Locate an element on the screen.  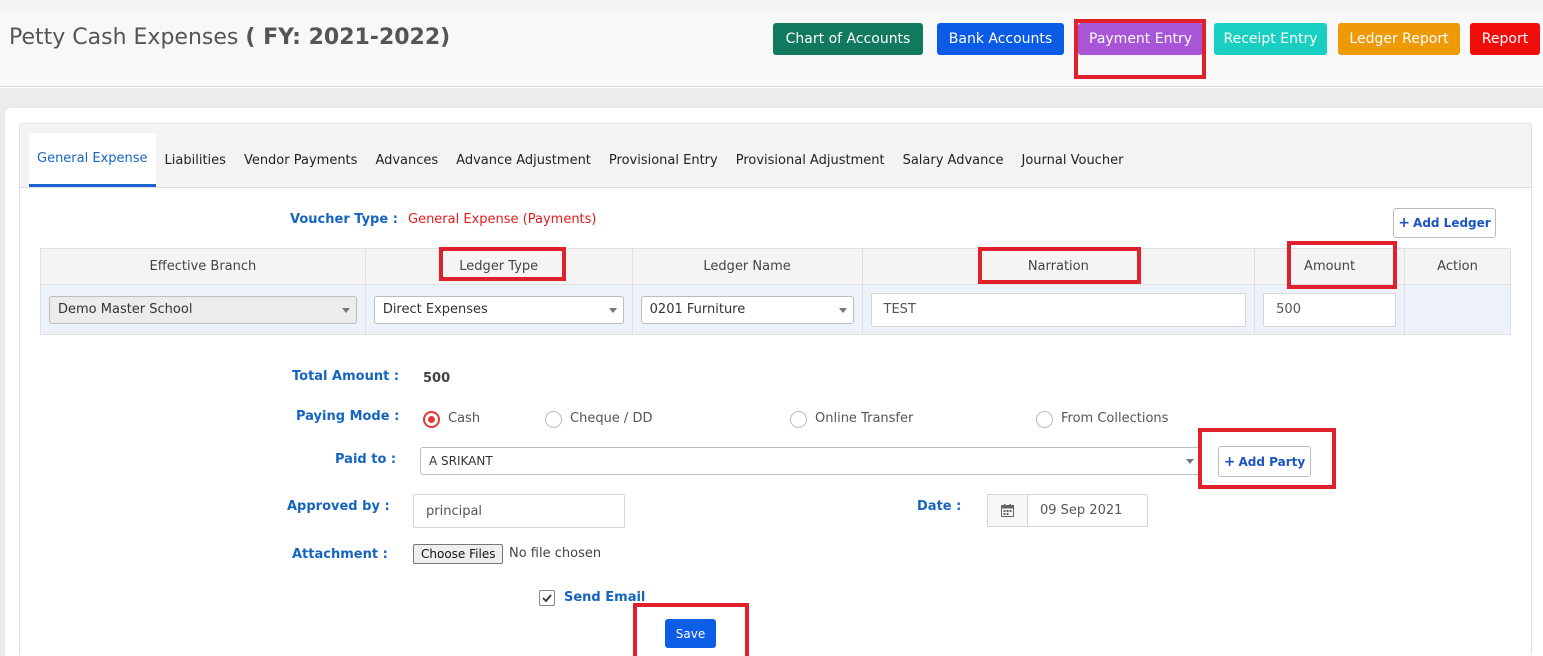
no-file-chosen: No file chosen is located at coordinates (555, 553).